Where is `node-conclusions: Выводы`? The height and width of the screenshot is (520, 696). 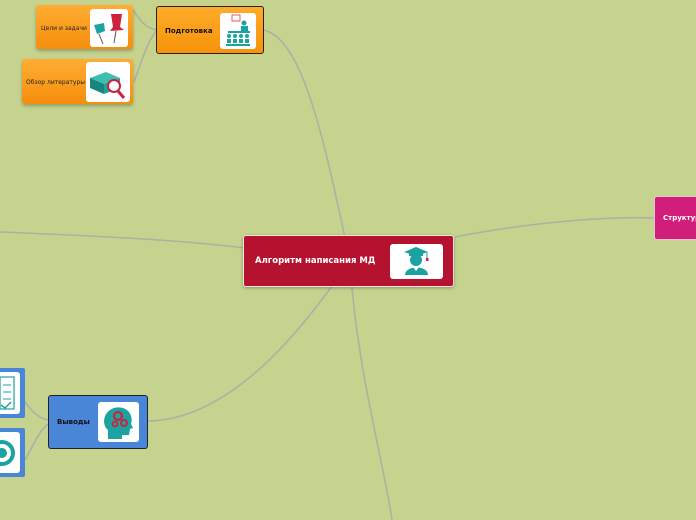
node-conclusions: Выводы is located at coordinates (98, 422).